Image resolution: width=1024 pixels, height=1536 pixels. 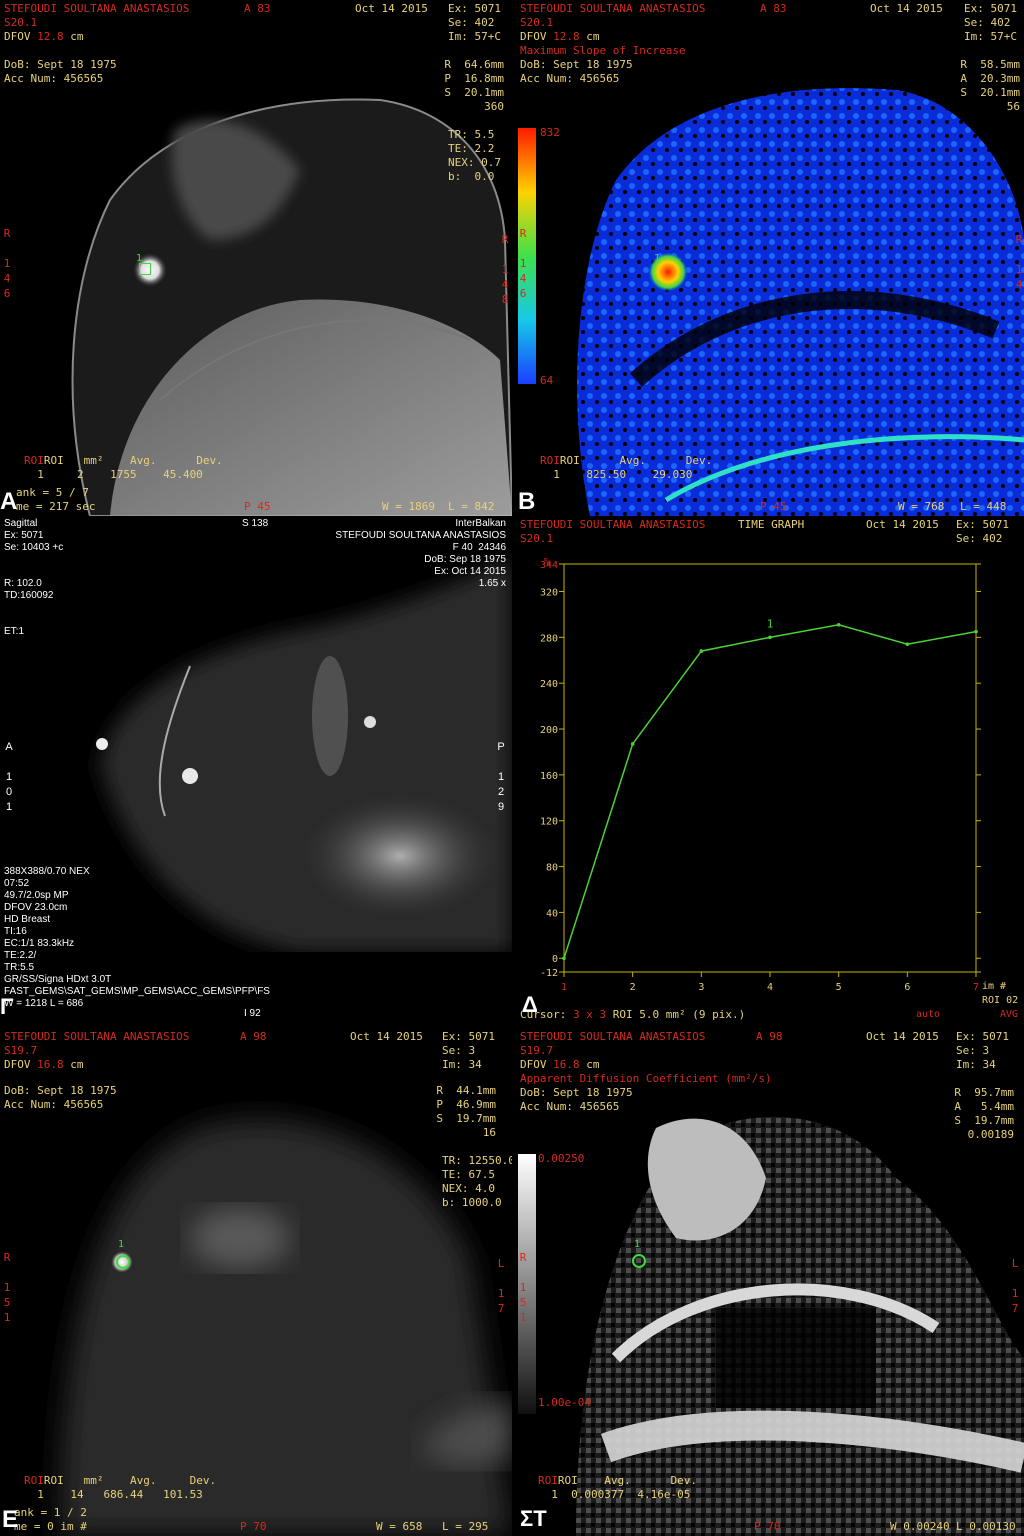 I want to click on x-tick-label: 6, so click(x=907, y=987).